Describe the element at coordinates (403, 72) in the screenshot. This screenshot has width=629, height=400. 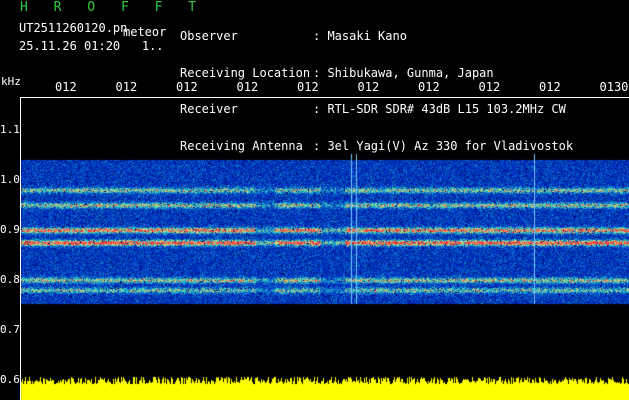
I see `info-value-location: : Shibukawa, Gunma, Japan` at that location.